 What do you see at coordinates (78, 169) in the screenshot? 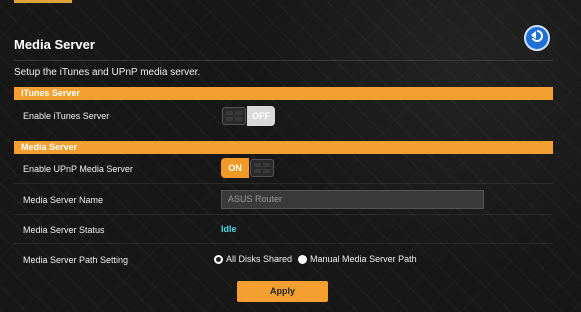
I see `enable-upnp-label: Enable UPnP Media Server` at bounding box center [78, 169].